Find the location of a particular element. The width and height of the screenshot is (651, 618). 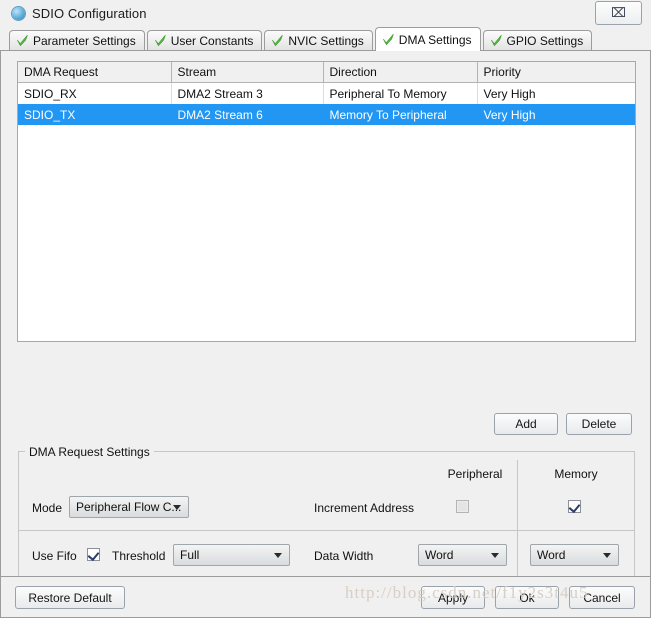

sdio-circle-icon is located at coordinates (18, 13).